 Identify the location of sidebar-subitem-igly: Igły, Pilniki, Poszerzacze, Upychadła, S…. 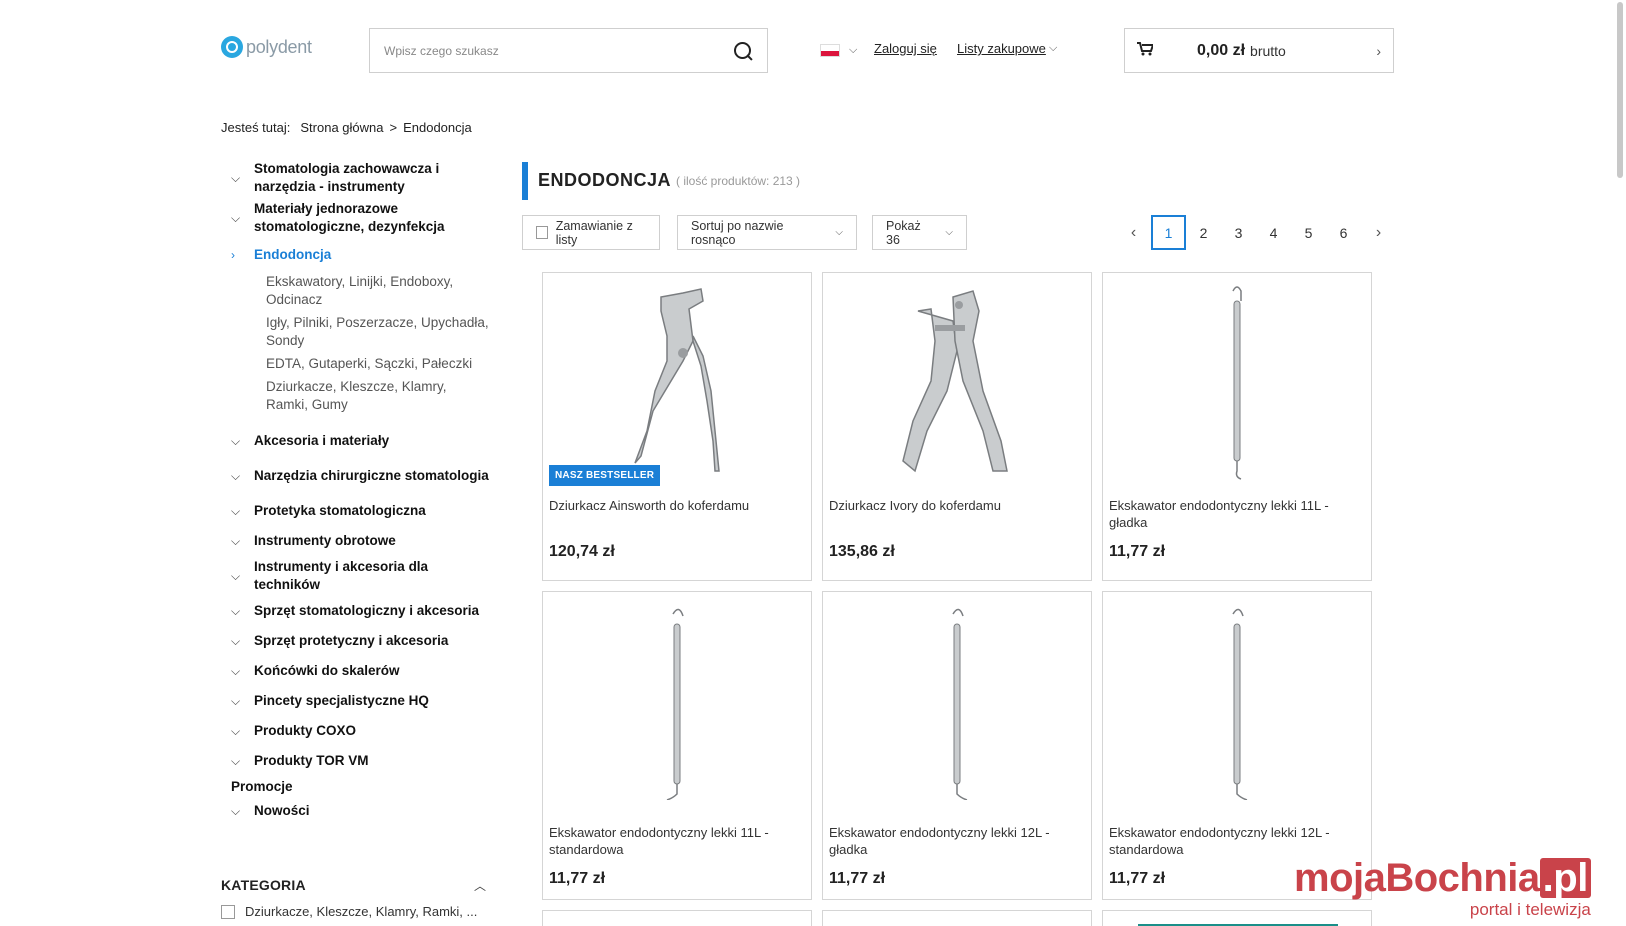
(358, 332).